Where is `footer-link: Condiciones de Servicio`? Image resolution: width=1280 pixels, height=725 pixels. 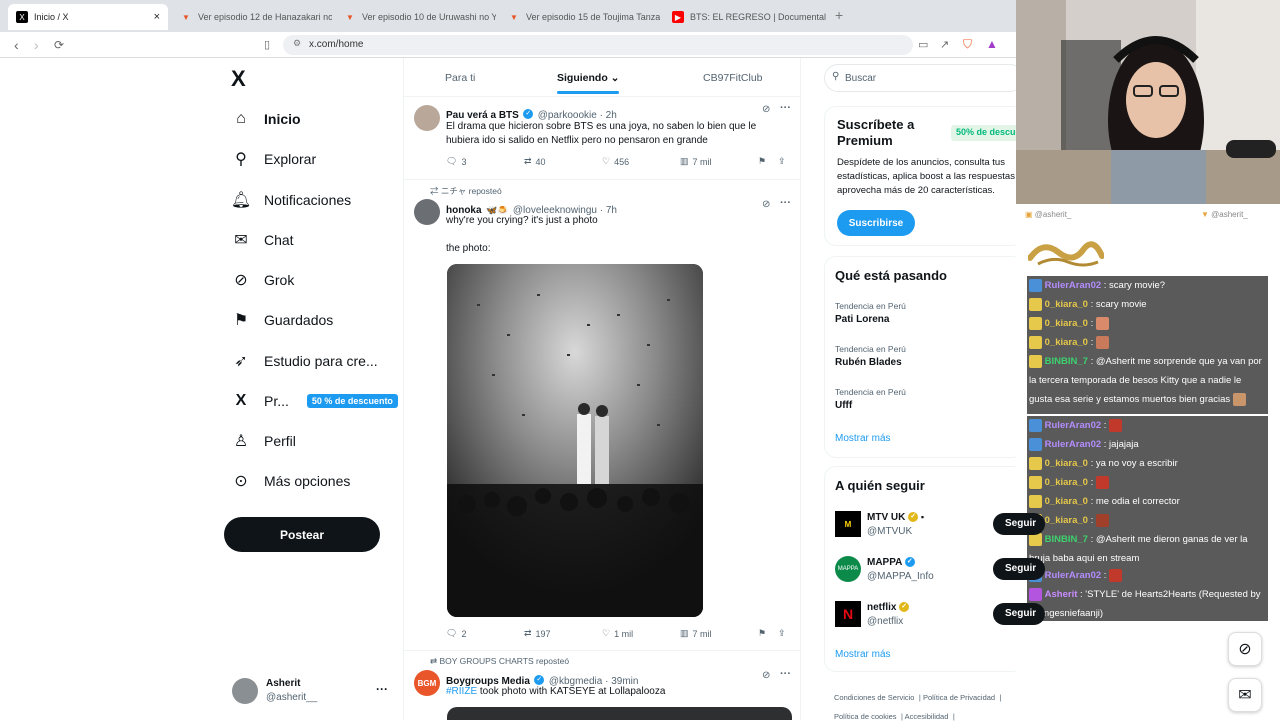
footer-link: Condiciones de Servicio is located at coordinates (874, 697).